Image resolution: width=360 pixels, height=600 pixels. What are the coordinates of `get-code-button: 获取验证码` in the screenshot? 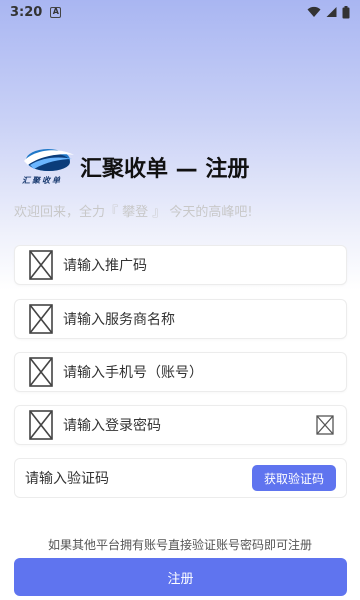 It's located at (294, 478).